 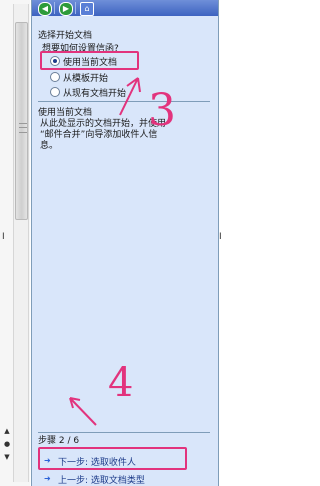 I want to click on arrow-to-next-step-icon, so click(x=83, y=411).